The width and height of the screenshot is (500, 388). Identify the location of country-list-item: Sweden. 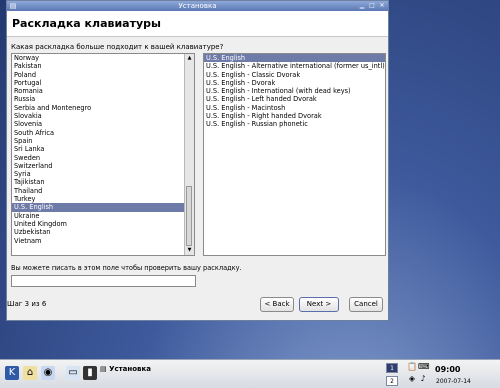
(103, 158).